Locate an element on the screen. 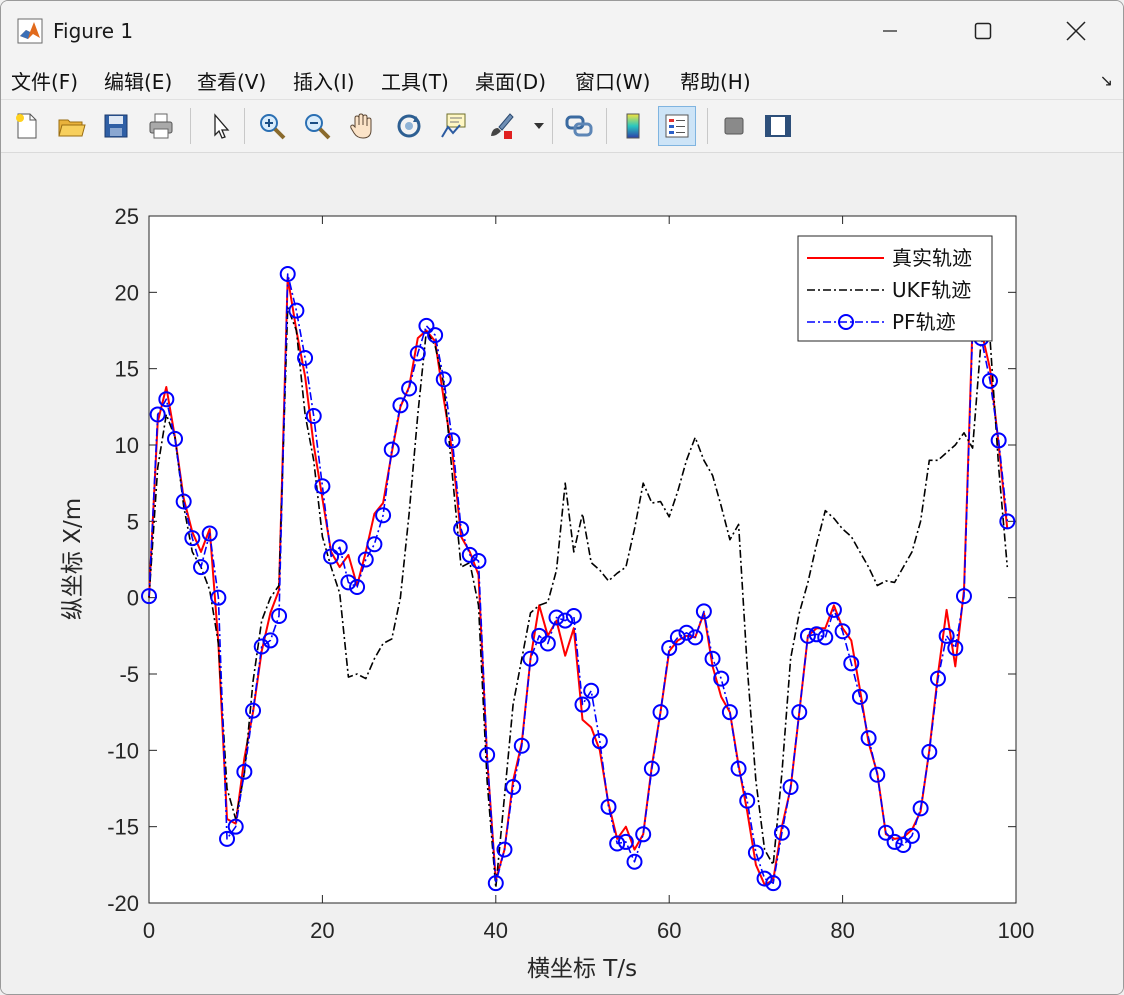  menu-view: 查看(V) is located at coordinates (231, 80).